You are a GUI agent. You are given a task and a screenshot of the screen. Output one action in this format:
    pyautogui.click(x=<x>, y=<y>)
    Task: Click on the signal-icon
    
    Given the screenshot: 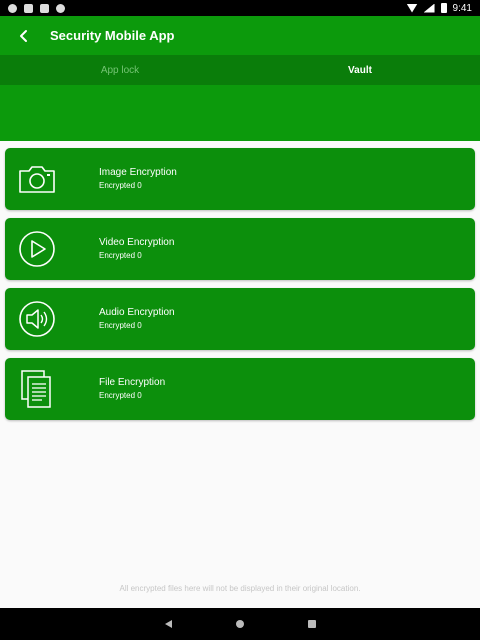 What is the action you would take?
    pyautogui.click(x=429, y=8)
    